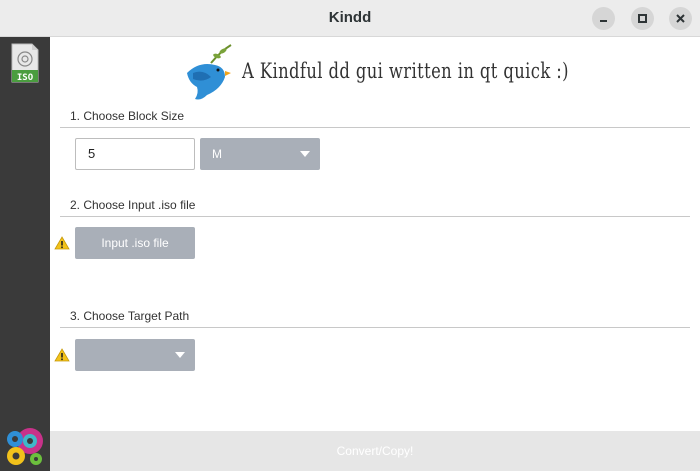 The height and width of the screenshot is (471, 700). What do you see at coordinates (375, 451) in the screenshot?
I see `convert-copy-button: Convert/Copy!` at bounding box center [375, 451].